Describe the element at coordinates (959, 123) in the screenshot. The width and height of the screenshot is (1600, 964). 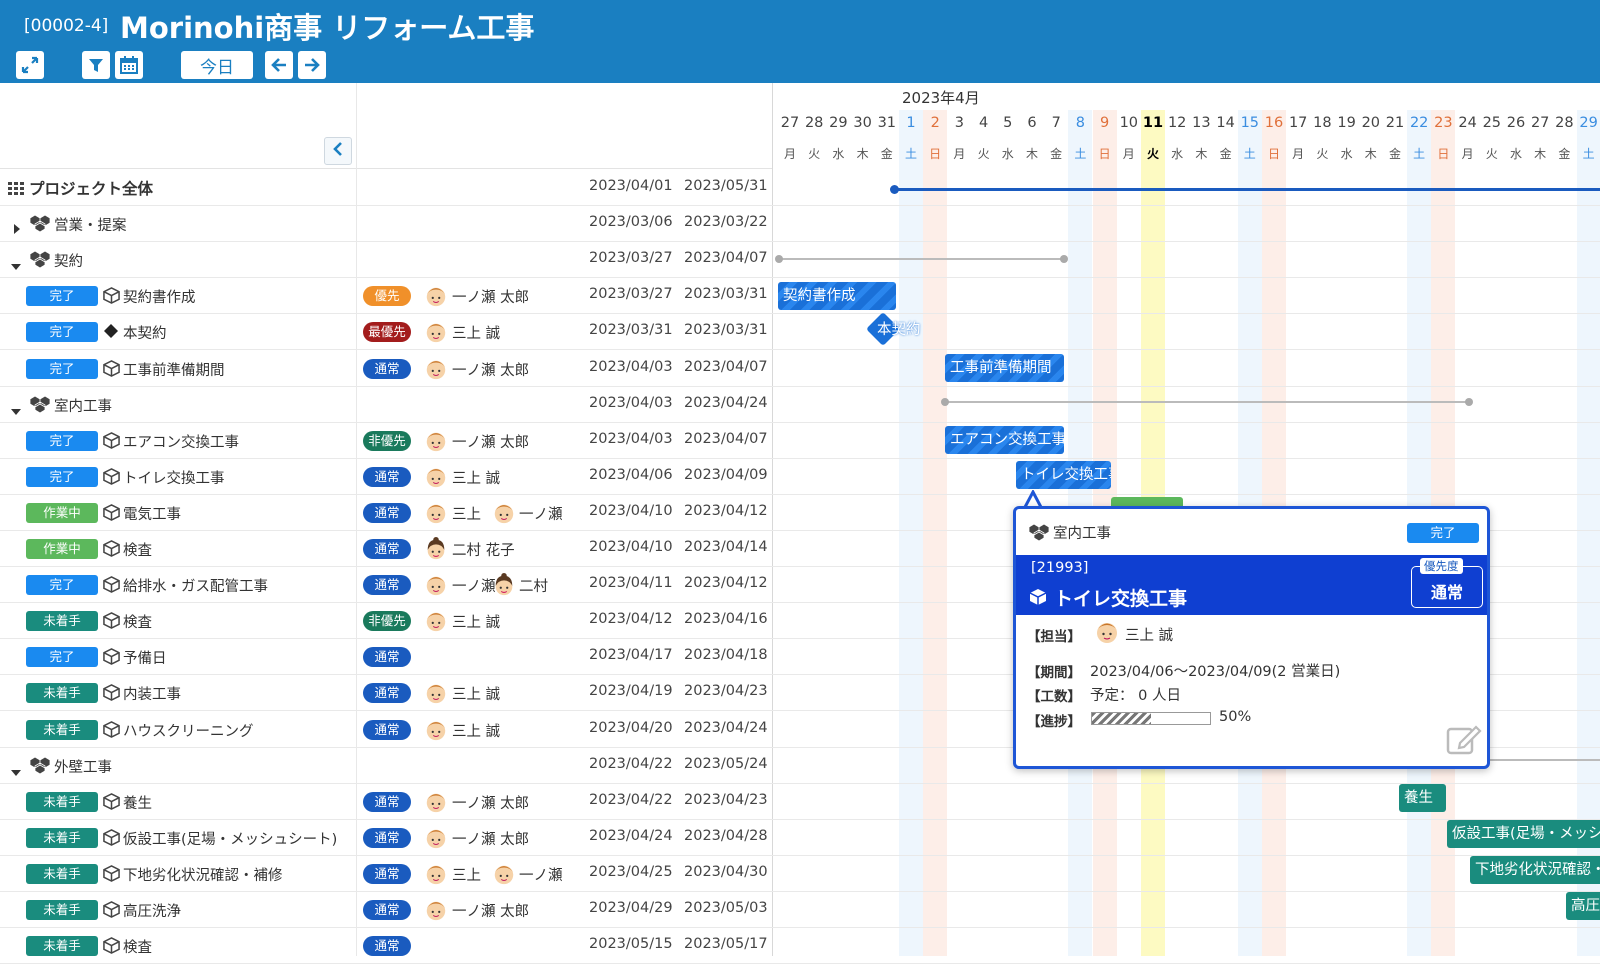
I see `day-number: 3` at that location.